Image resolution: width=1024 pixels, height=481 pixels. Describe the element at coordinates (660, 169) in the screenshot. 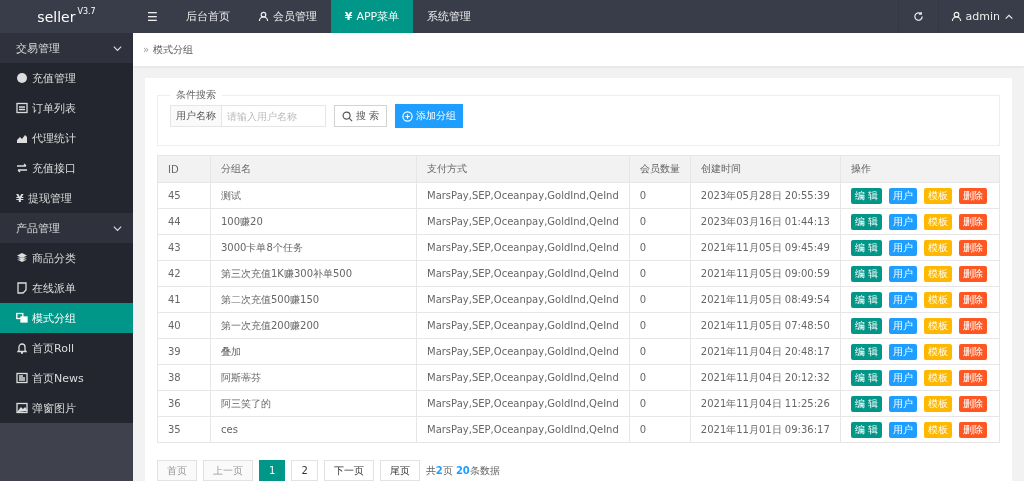

I see `column-header: 会员数量` at that location.